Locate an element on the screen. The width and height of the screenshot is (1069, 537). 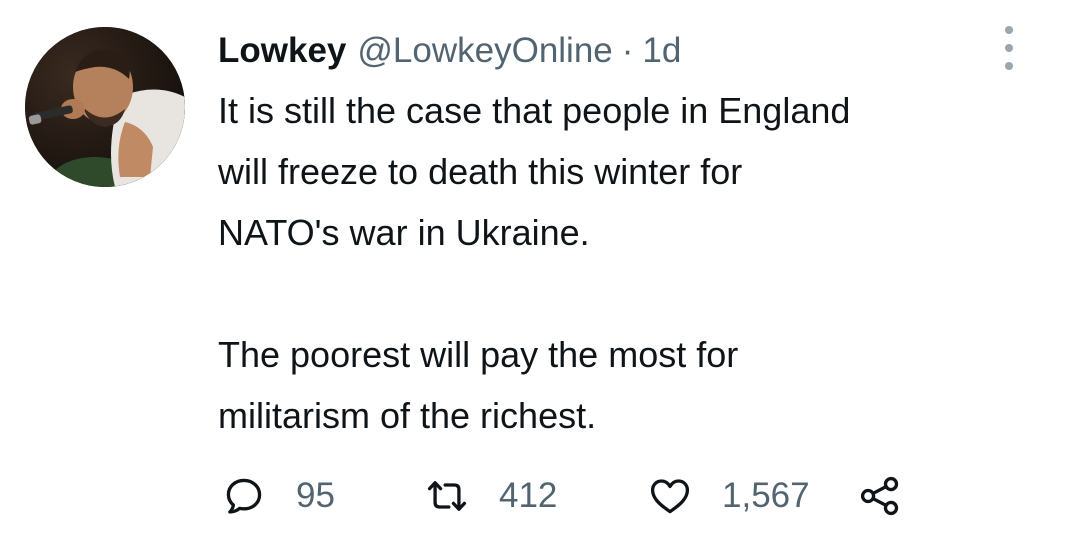
timestamp: 1d is located at coordinates (661, 51).